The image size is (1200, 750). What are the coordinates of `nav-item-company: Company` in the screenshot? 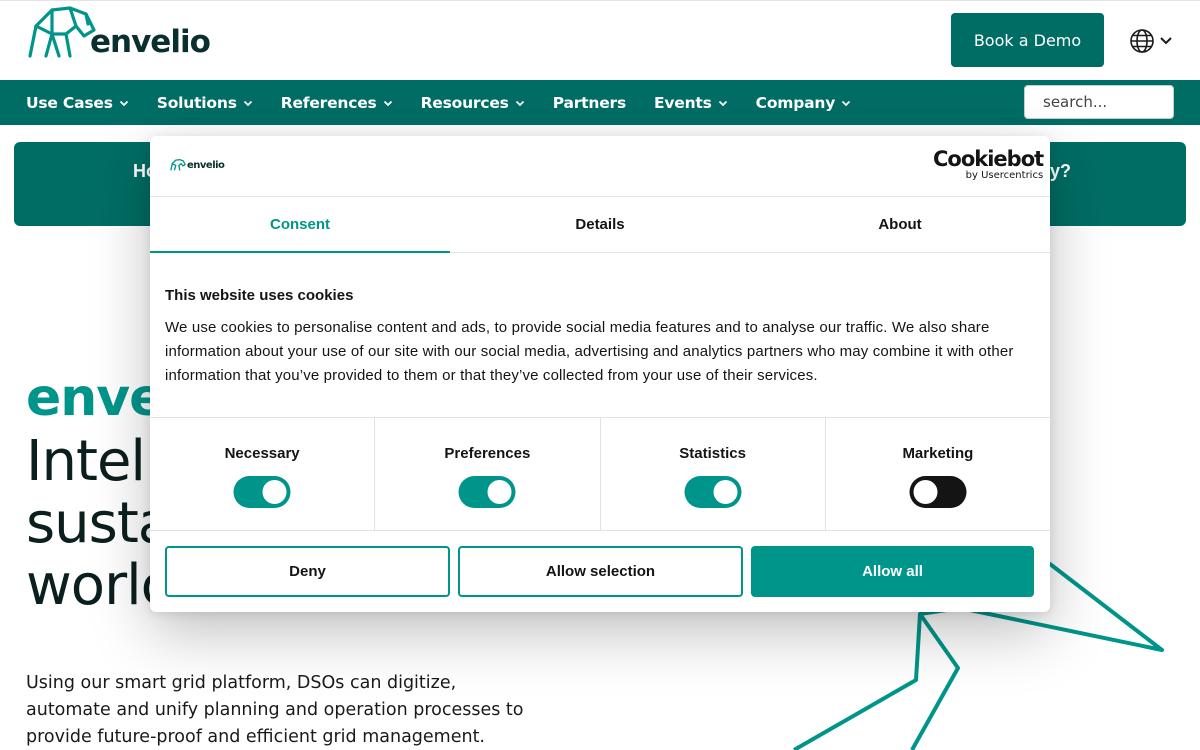 It's located at (803, 103).